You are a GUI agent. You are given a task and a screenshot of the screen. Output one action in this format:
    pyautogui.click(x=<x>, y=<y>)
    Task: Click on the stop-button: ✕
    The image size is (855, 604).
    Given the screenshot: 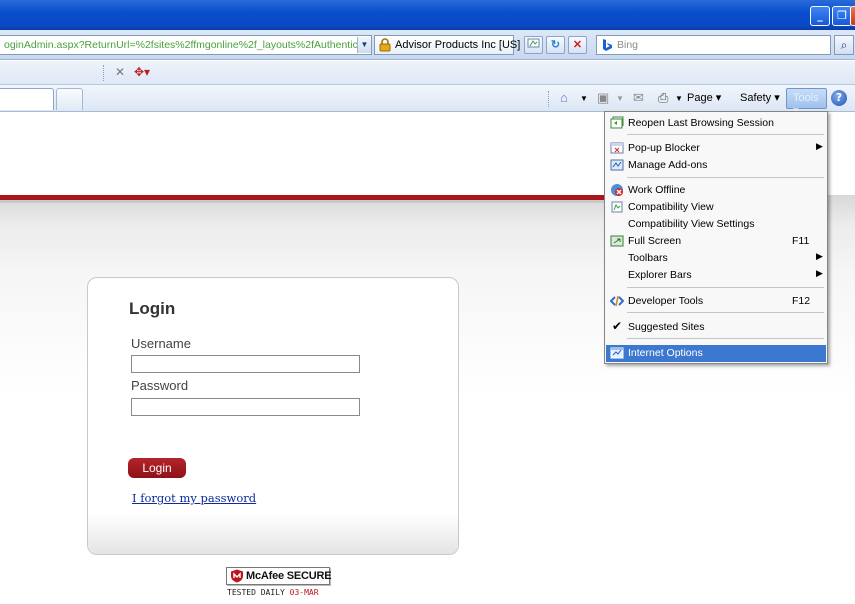 What is the action you would take?
    pyautogui.click(x=577, y=45)
    